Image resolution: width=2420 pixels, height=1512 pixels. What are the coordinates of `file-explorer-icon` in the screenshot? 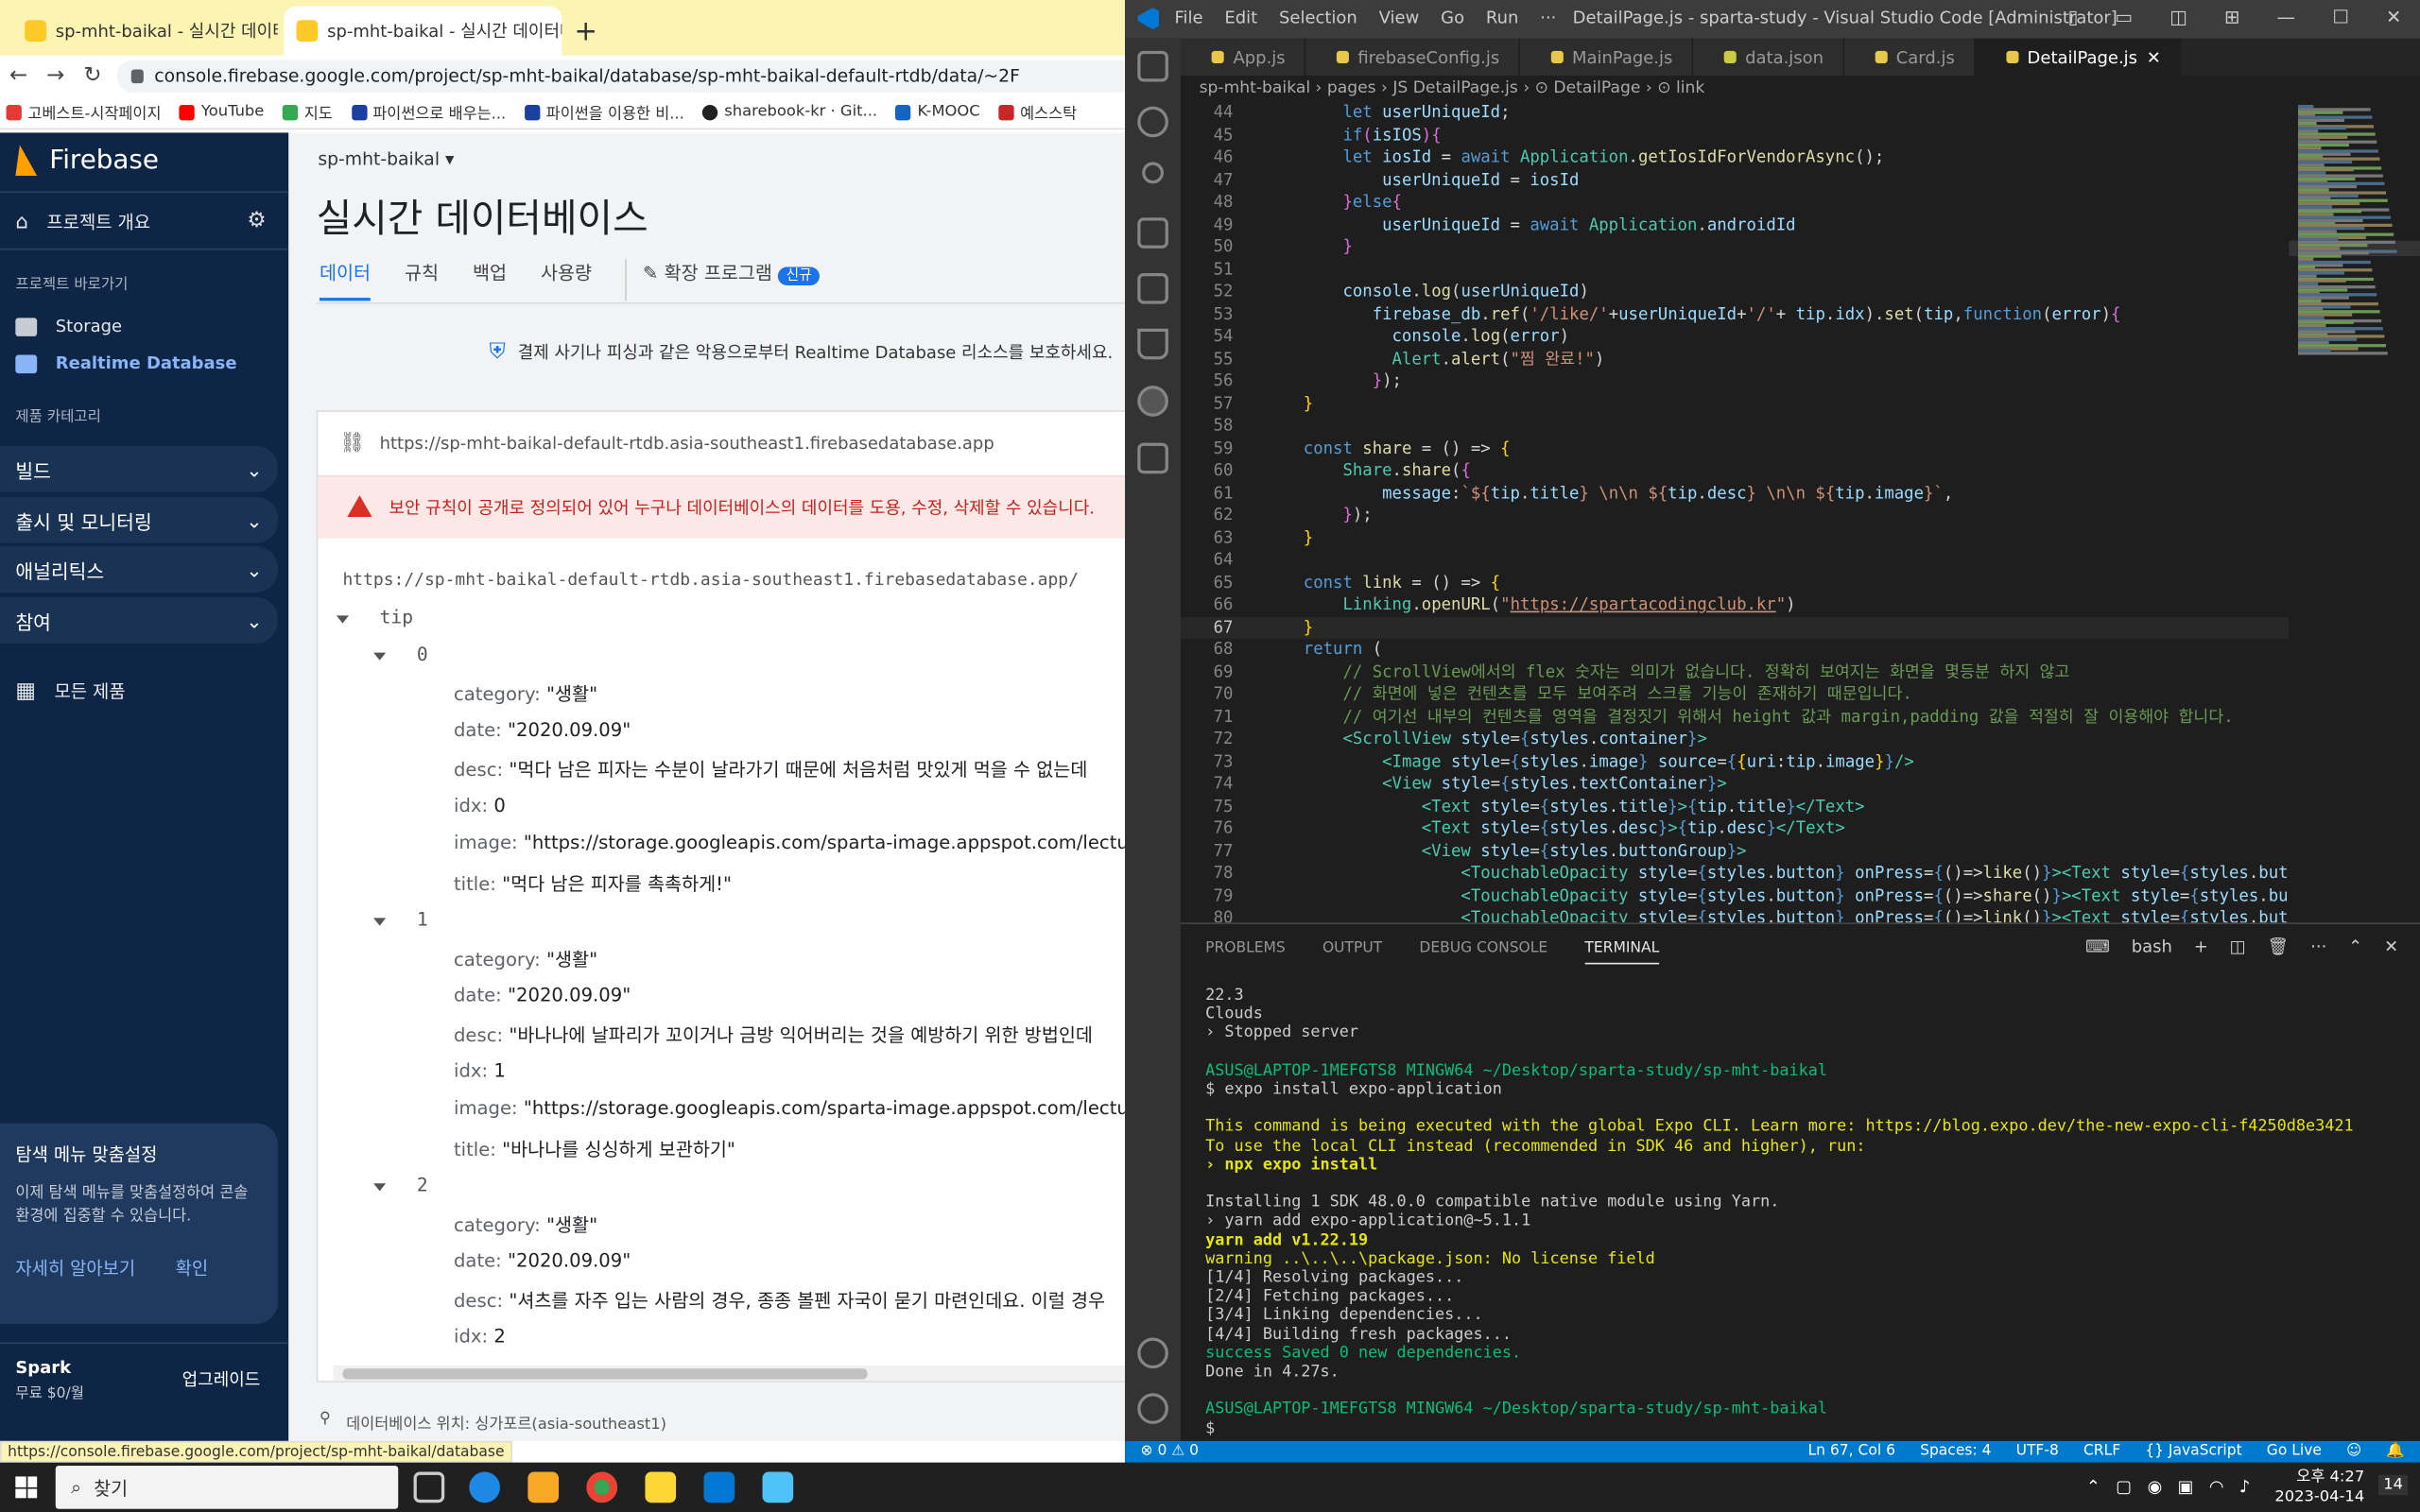 It's located at (543, 1487).